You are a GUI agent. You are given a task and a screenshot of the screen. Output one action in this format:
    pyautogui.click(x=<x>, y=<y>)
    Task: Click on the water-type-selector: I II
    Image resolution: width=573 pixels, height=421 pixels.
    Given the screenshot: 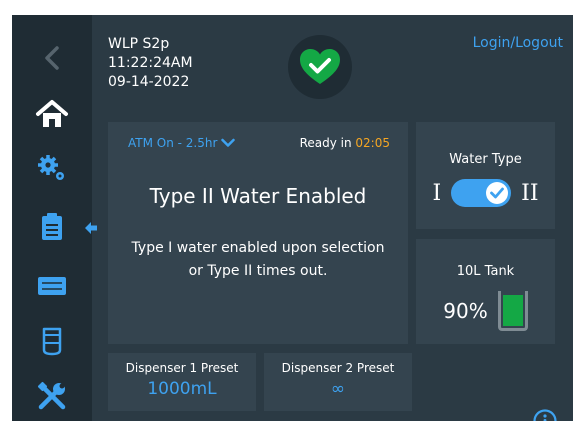 What is the action you would take?
    pyautogui.click(x=485, y=193)
    